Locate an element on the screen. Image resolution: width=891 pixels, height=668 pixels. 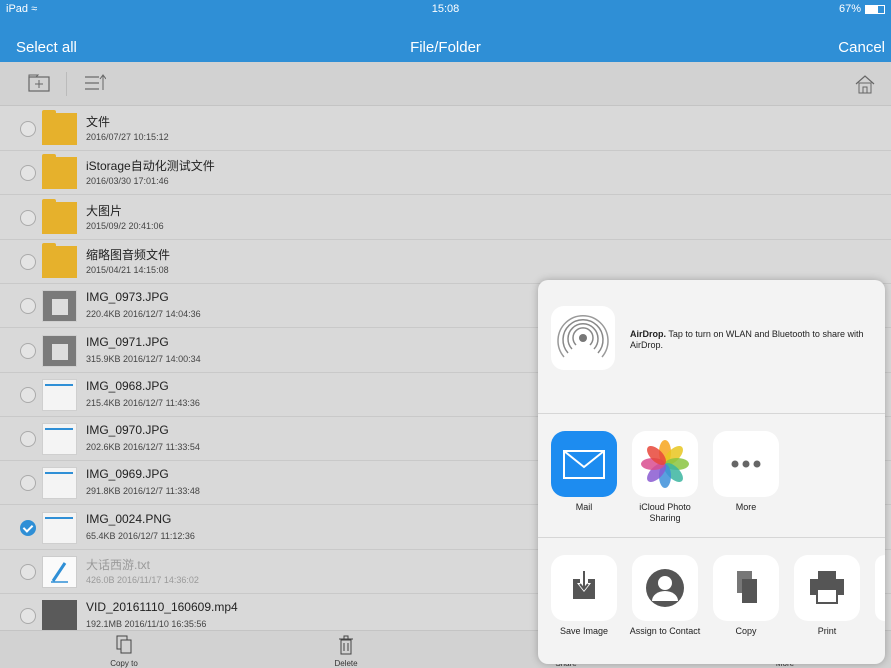
battery-percent: 67% is located at coordinates (849, 9).